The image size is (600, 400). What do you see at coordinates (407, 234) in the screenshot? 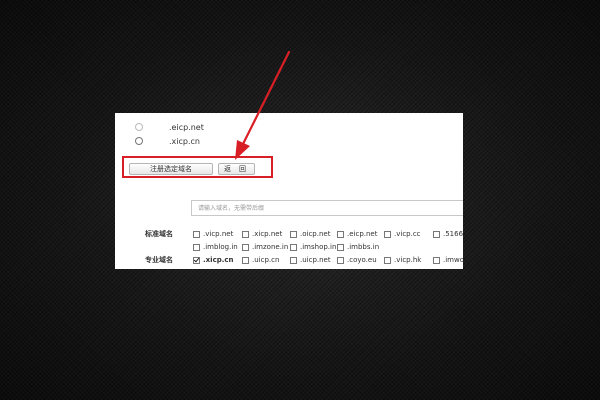
I see `domain-label: .vicp.cc` at bounding box center [407, 234].